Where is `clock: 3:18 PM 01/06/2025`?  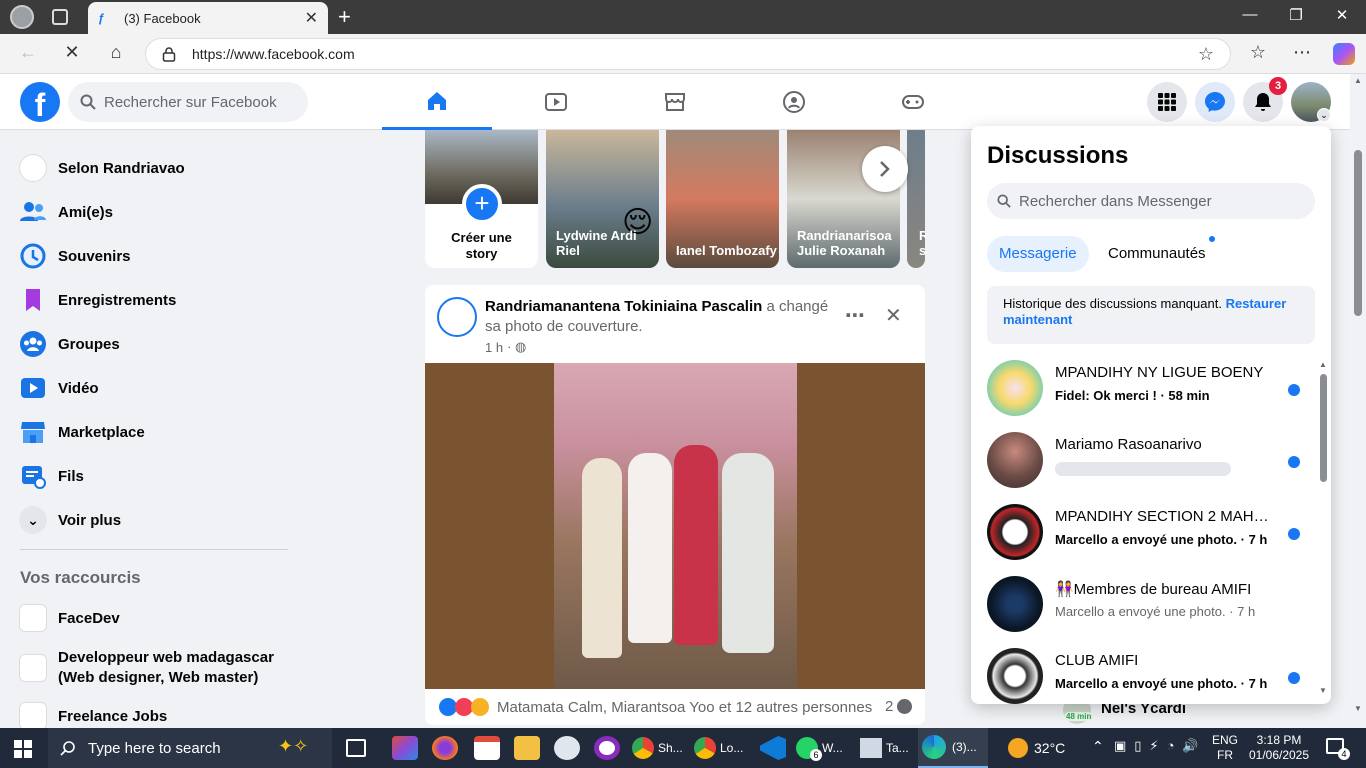 clock: 3:18 PM 01/06/2025 is located at coordinates (1279, 748).